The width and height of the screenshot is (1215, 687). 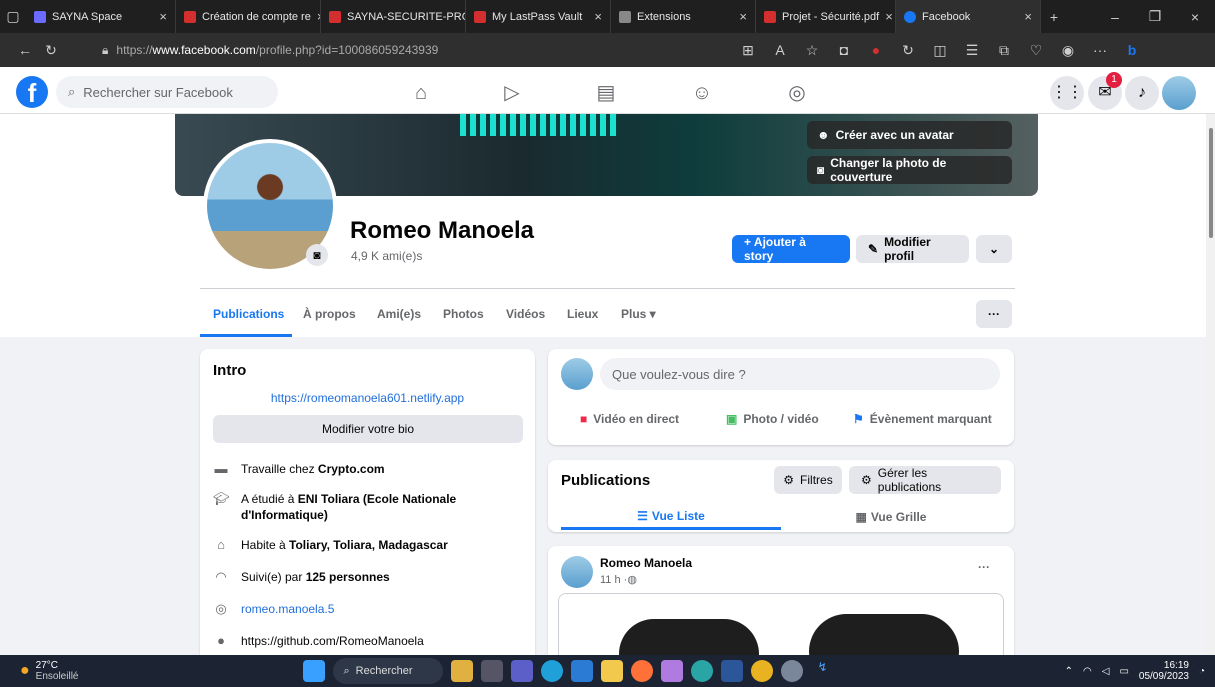 I want to click on edge-dev-icon, so click(x=702, y=671).